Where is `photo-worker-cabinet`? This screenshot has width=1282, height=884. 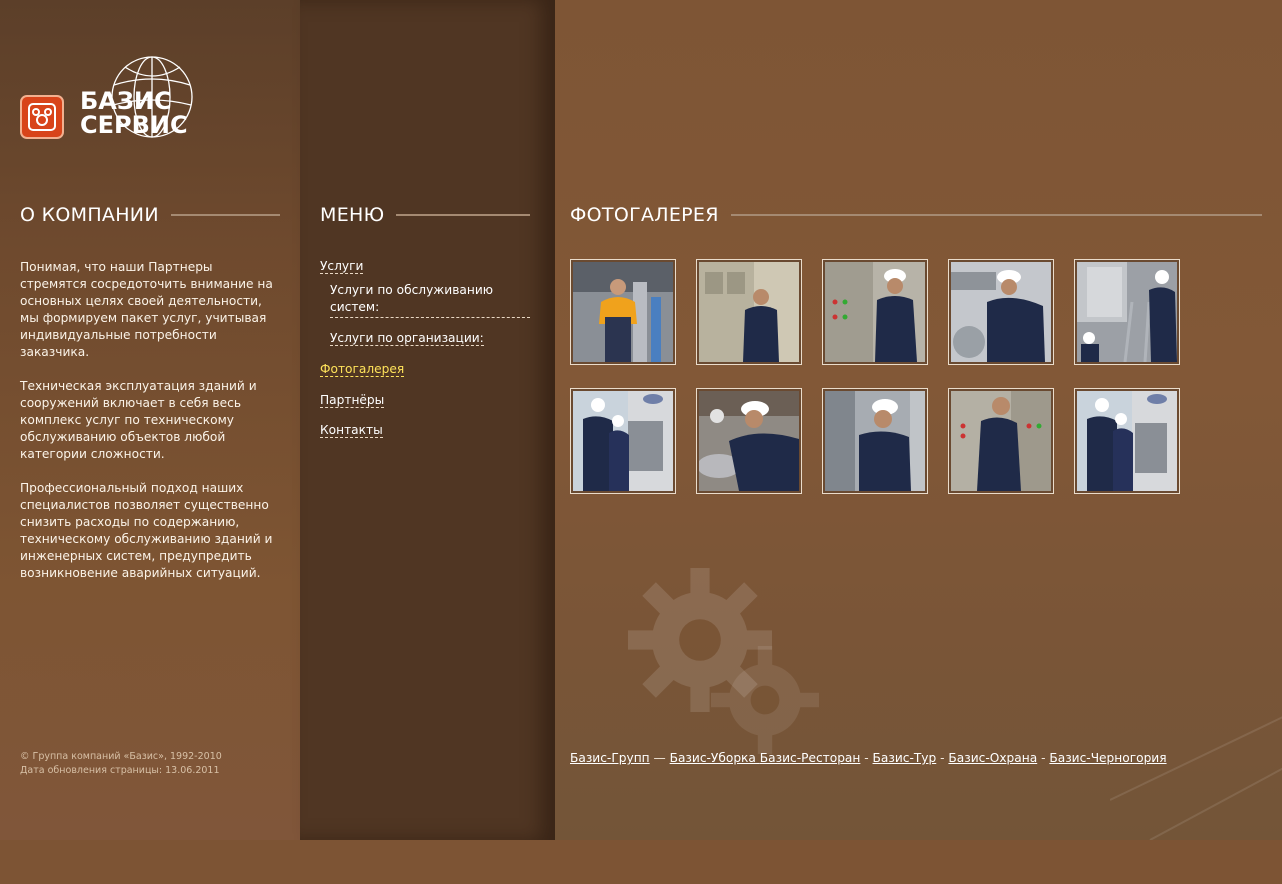
photo-worker-cabinet is located at coordinates (749, 312).